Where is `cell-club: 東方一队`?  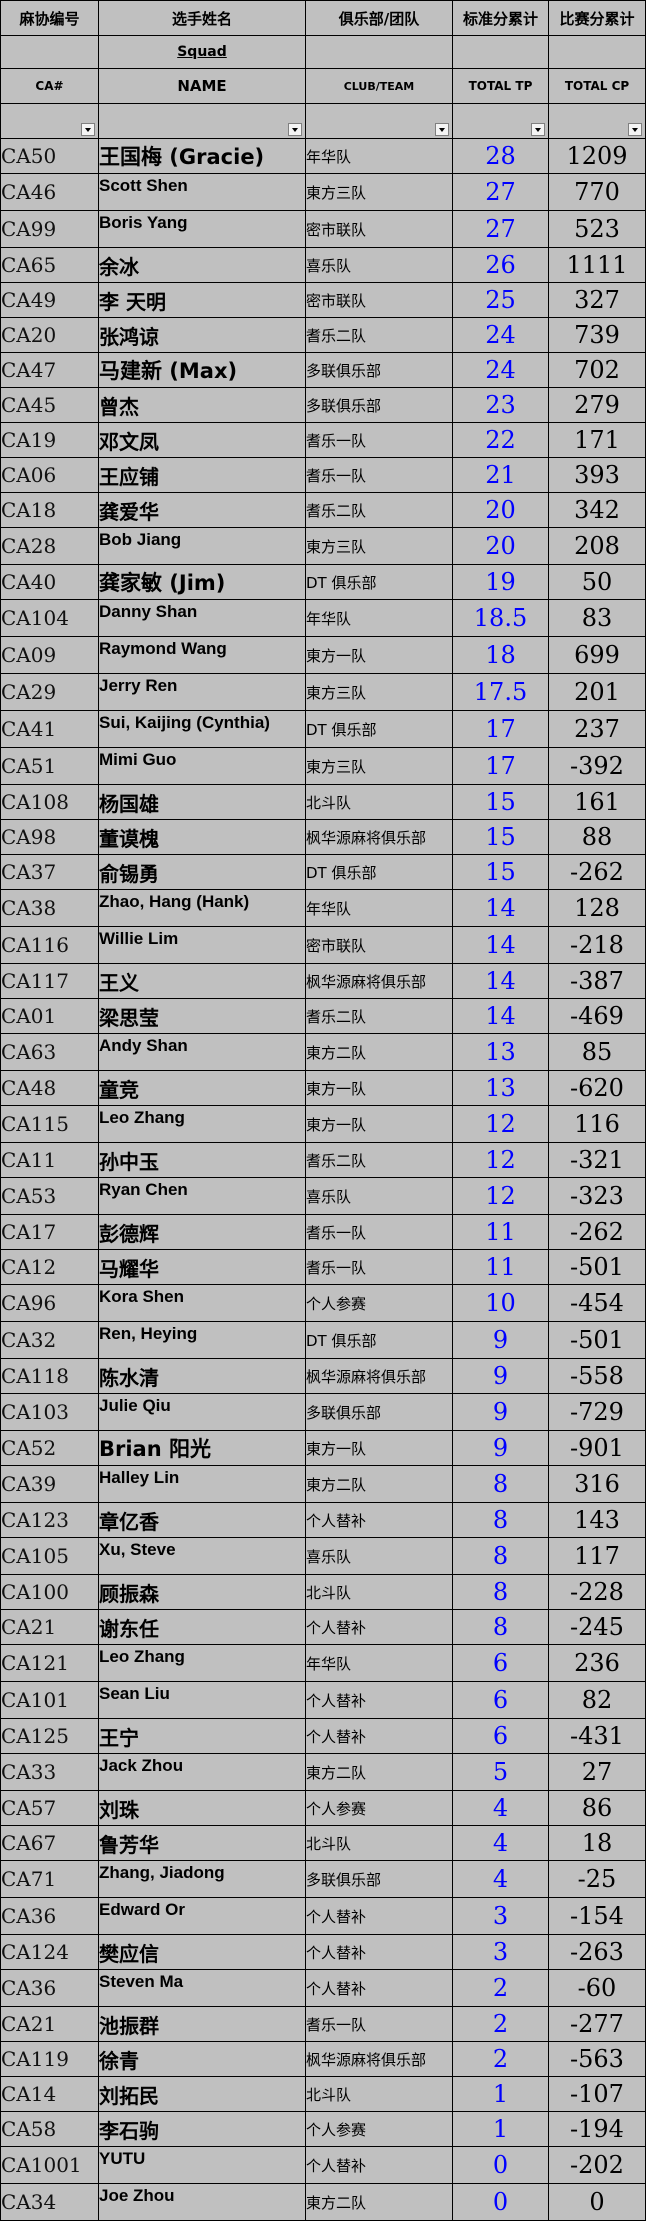
cell-club: 東方一队 is located at coordinates (379, 1124).